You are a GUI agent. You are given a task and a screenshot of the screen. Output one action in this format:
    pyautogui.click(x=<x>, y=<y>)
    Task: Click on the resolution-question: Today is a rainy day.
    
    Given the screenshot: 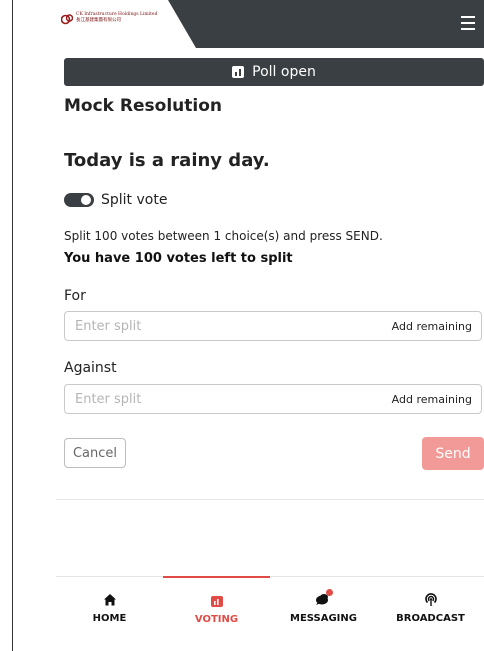 What is the action you would take?
    pyautogui.click(x=167, y=160)
    